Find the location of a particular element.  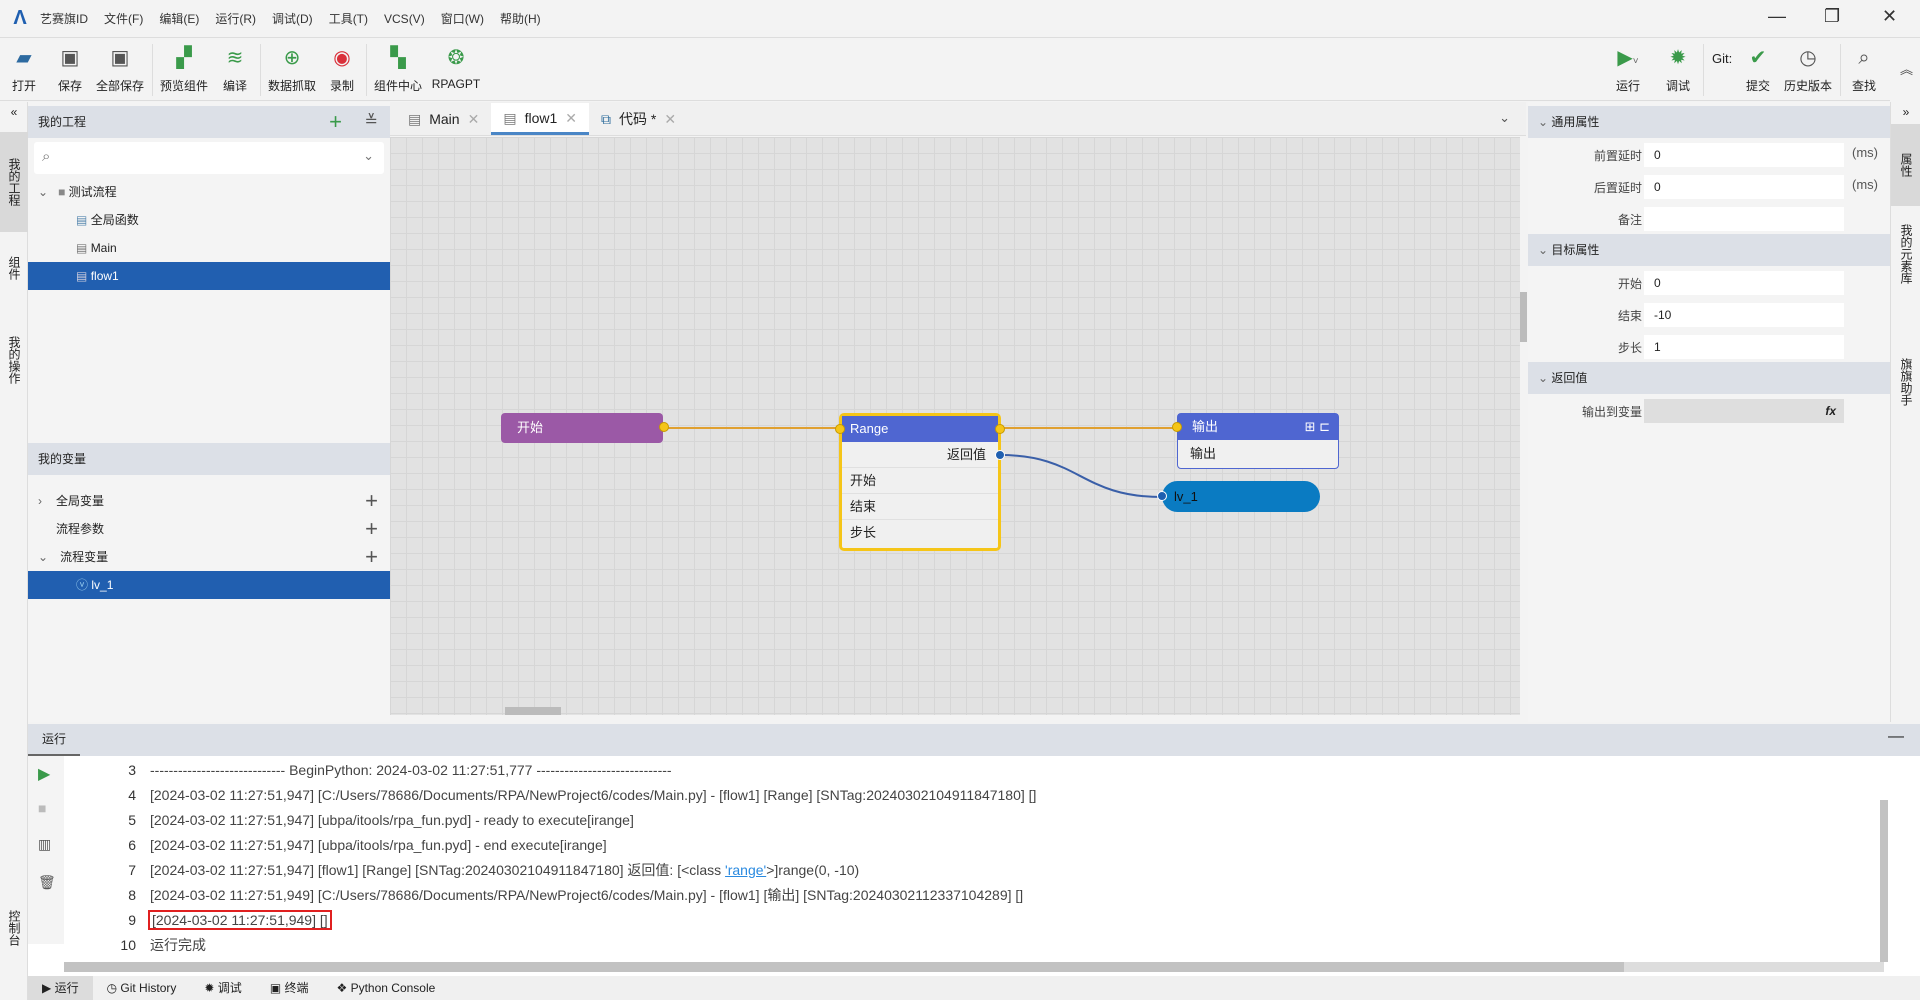

collapse-toolbar-icon: ︽ is located at coordinates (1906, 68).